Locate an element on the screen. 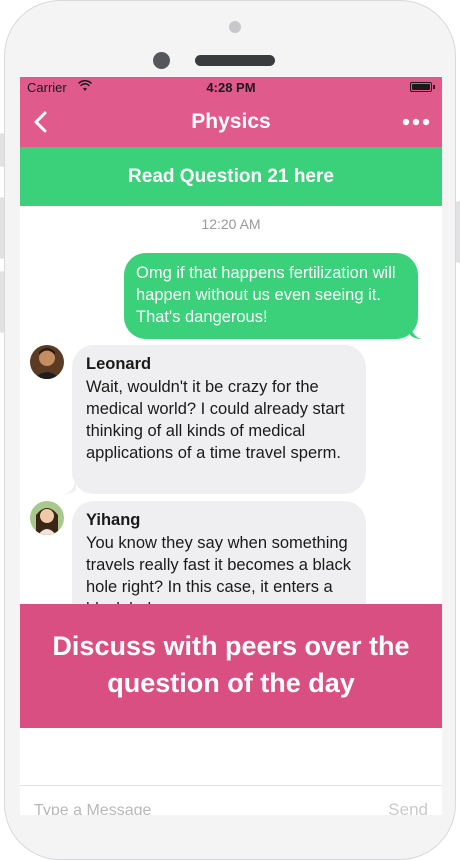  message-input is located at coordinates (184, 807).